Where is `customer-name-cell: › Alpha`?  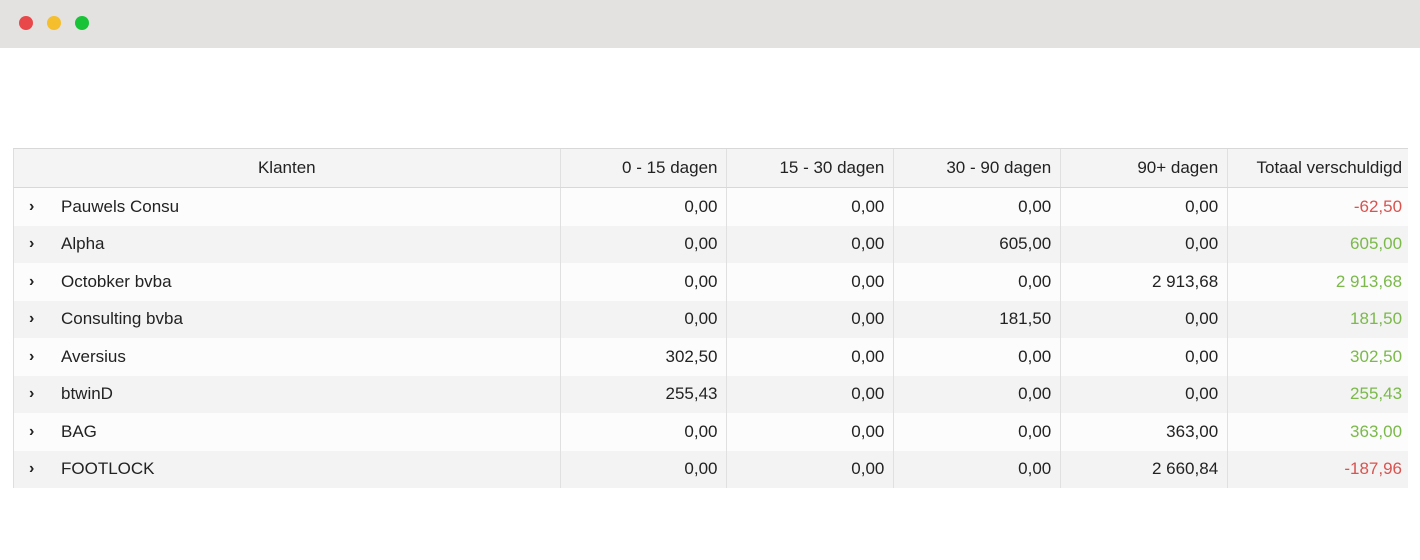 customer-name-cell: › Alpha is located at coordinates (287, 244).